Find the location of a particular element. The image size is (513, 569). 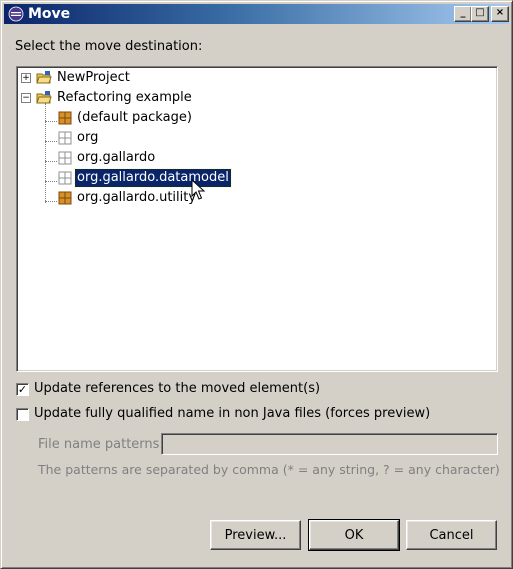

tree-item-default-package: (default package) is located at coordinates (256, 118).